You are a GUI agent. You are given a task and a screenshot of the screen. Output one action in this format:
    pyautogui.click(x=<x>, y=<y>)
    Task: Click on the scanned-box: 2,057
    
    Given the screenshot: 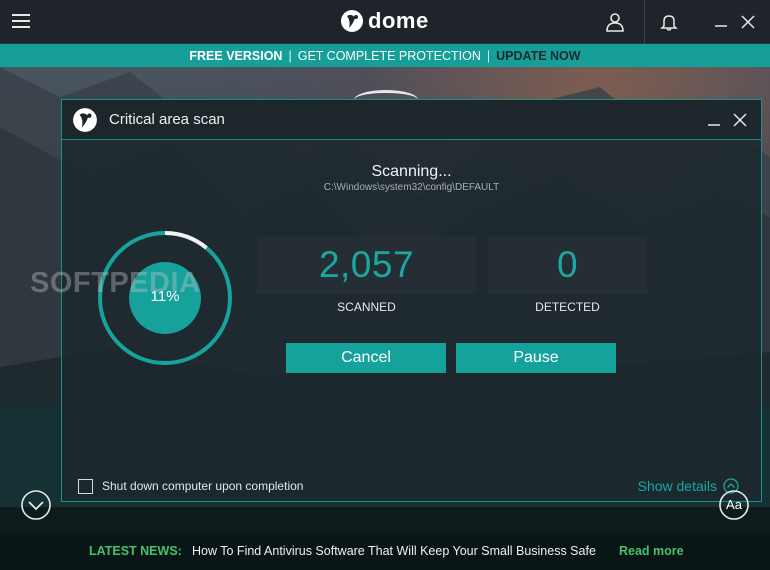 What is the action you would take?
    pyautogui.click(x=366, y=265)
    